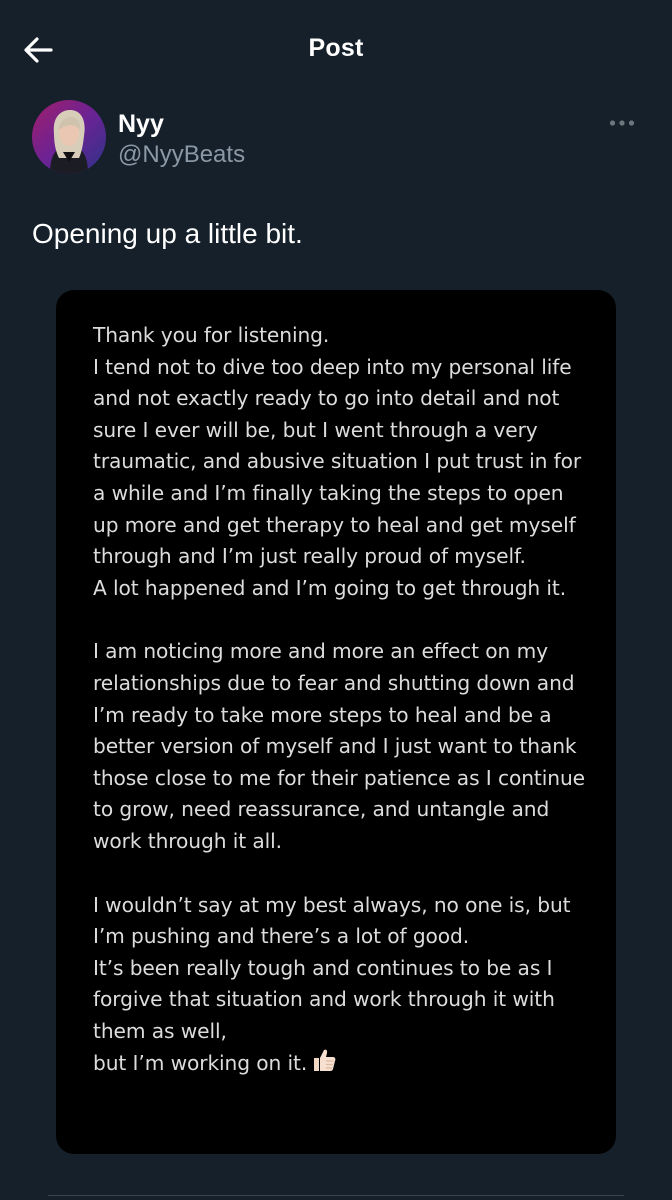 The height and width of the screenshot is (1200, 672). I want to click on author-row: Nyy @NyyBeats, so click(337, 138).